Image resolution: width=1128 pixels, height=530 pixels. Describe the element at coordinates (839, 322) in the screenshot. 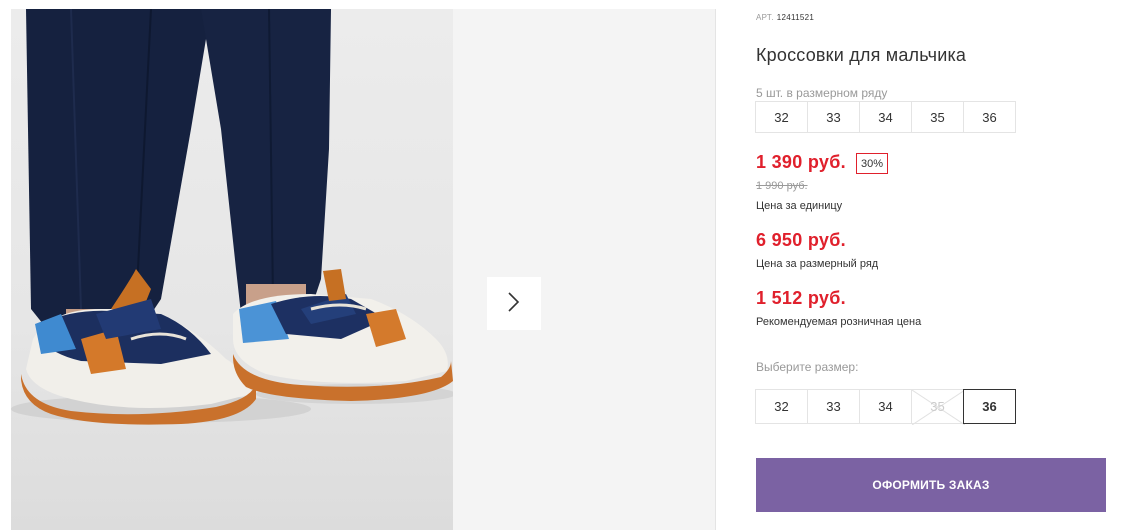

I see `retail-price-label: Рекомендуемая розничная цена` at that location.